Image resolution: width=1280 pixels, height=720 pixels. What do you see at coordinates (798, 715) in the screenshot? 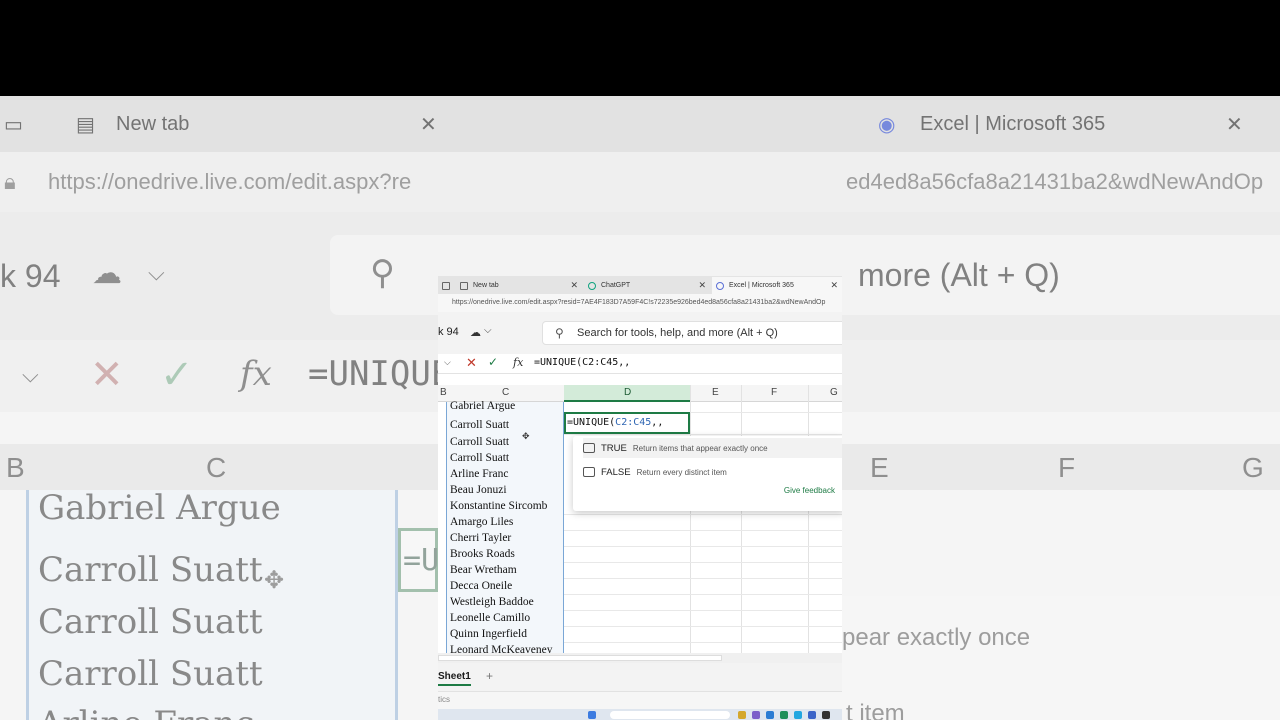
I see `edge-icon` at bounding box center [798, 715].